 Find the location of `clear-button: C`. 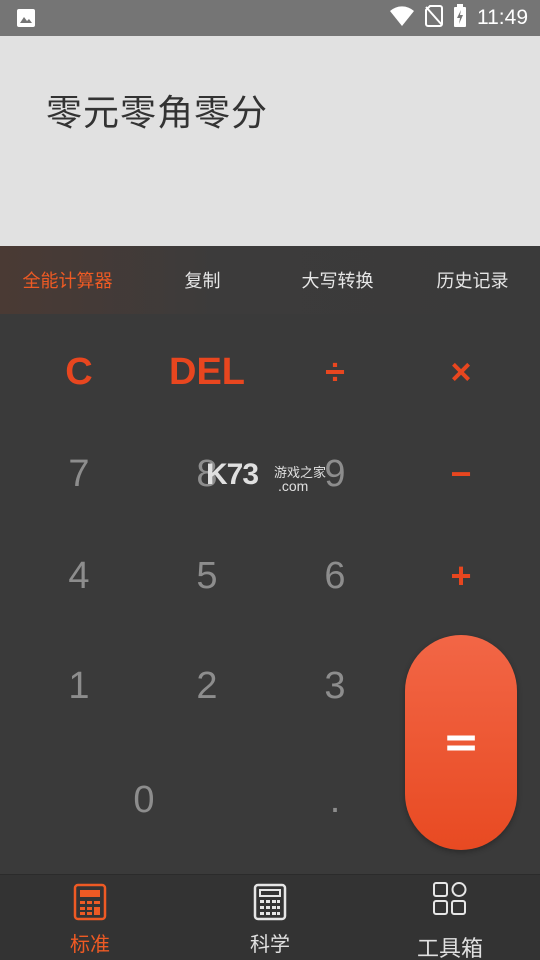

clear-button: C is located at coordinates (79, 372).